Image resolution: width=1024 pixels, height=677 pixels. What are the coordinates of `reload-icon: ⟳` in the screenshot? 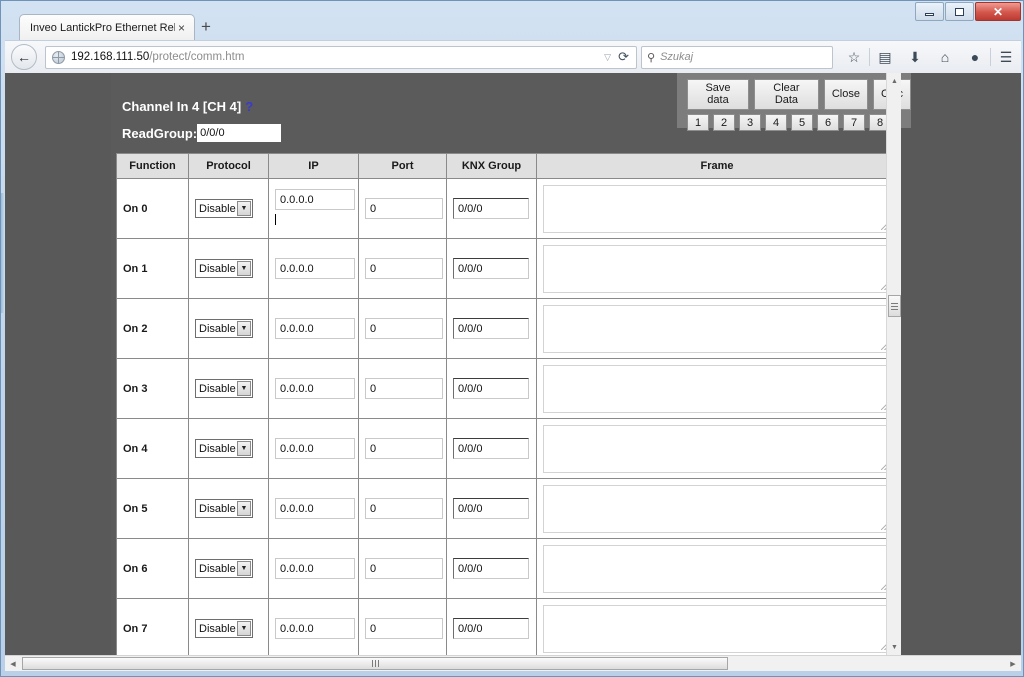 It's located at (623, 57).